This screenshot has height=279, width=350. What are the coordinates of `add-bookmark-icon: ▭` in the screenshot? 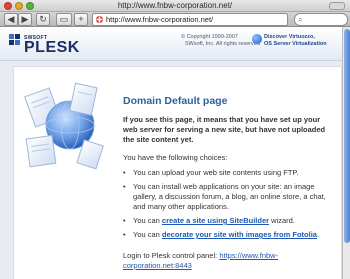 It's located at (64, 19).